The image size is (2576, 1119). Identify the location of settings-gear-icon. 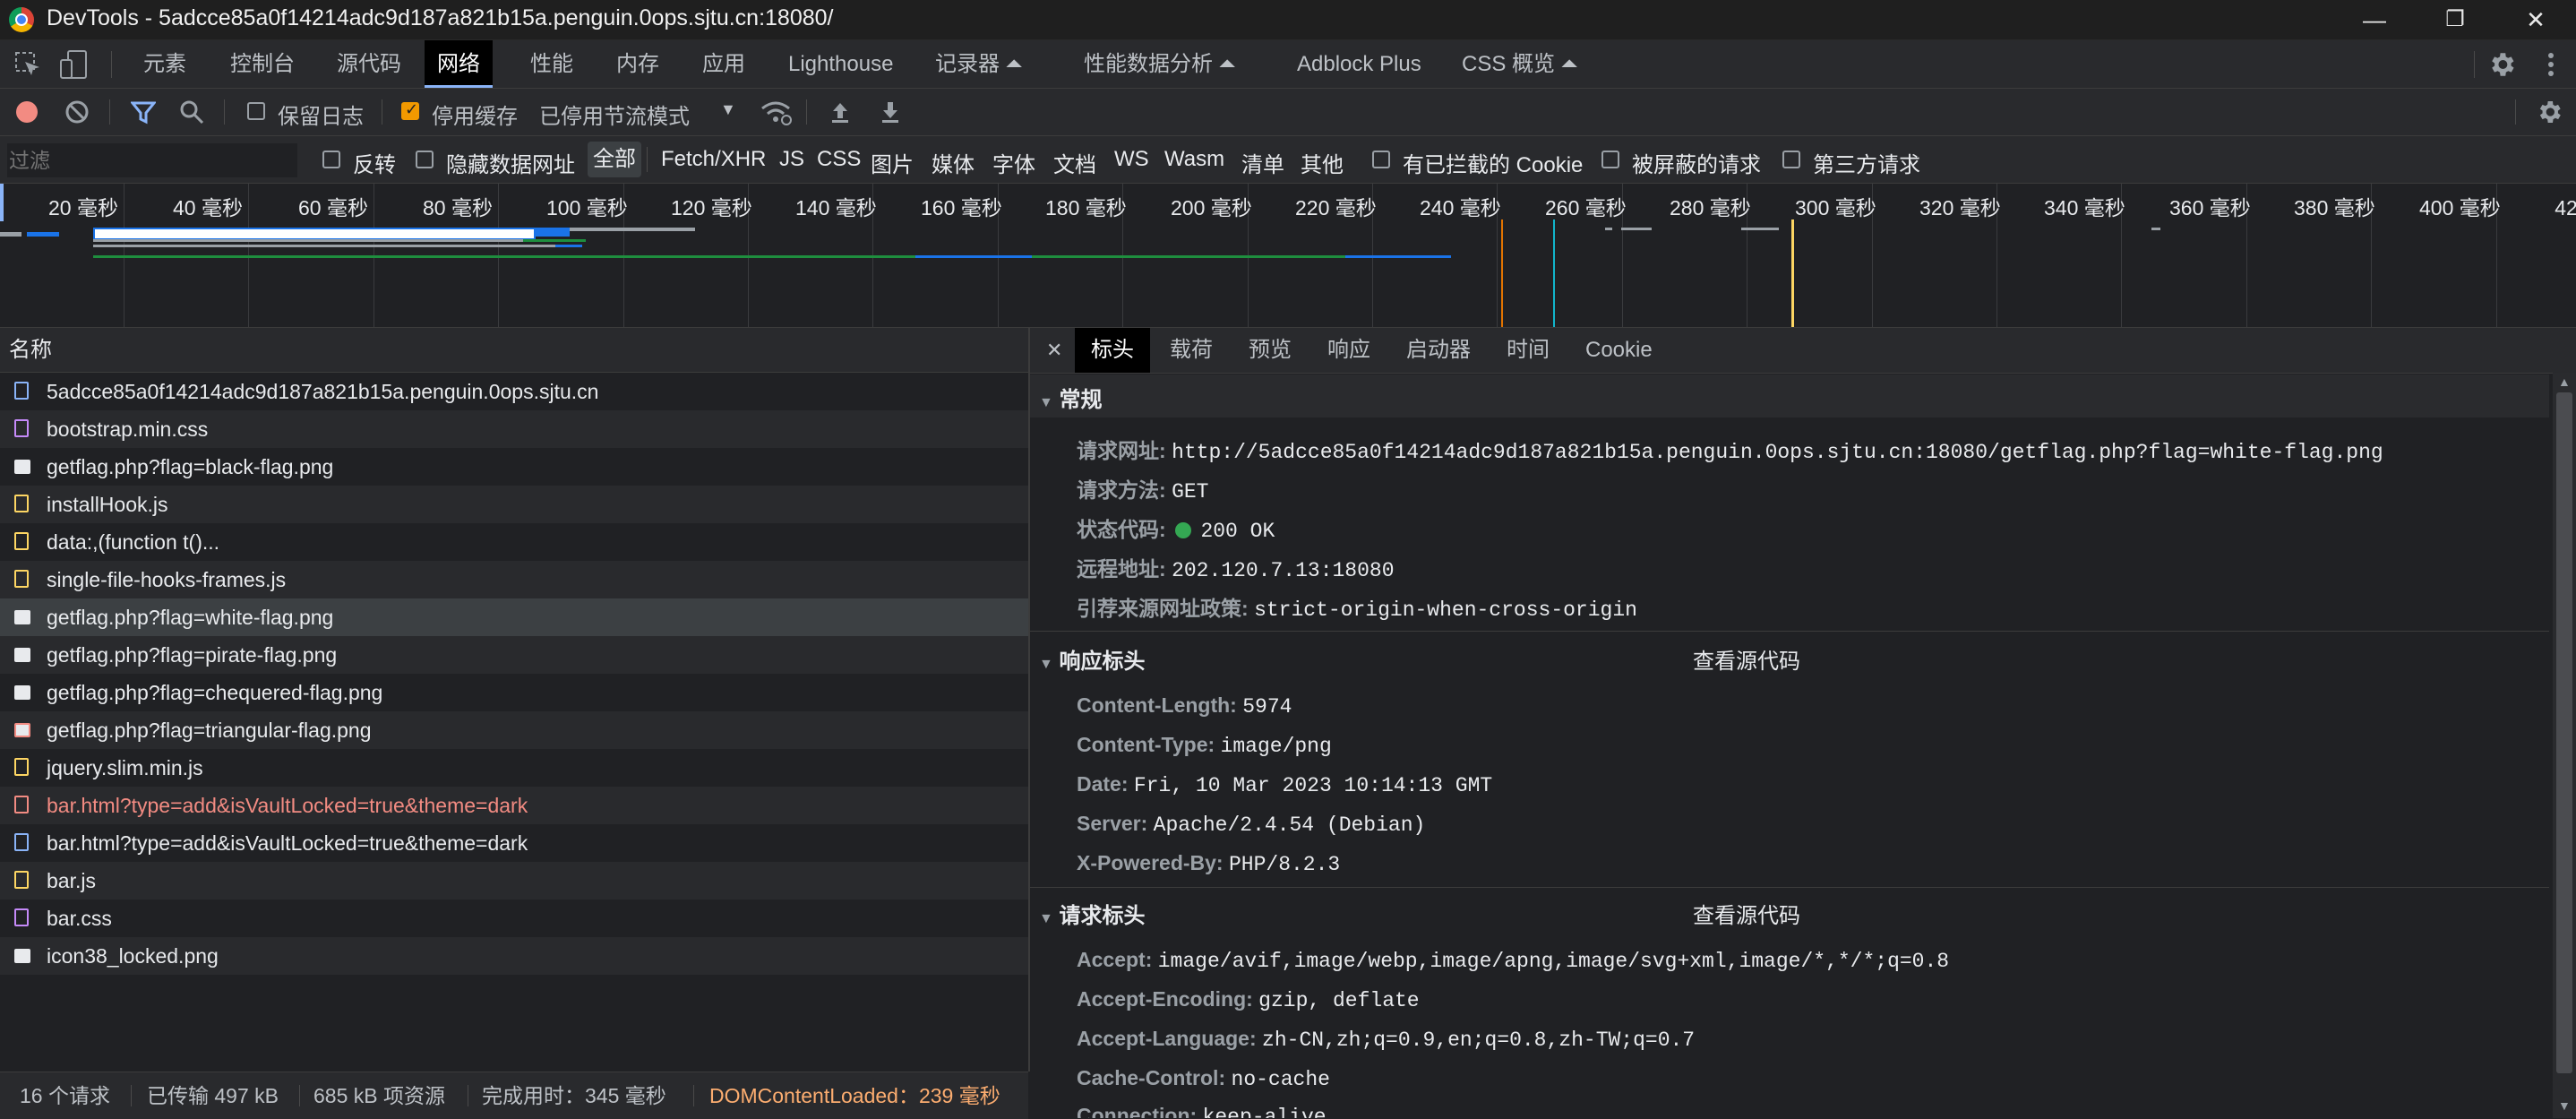
(2501, 64).